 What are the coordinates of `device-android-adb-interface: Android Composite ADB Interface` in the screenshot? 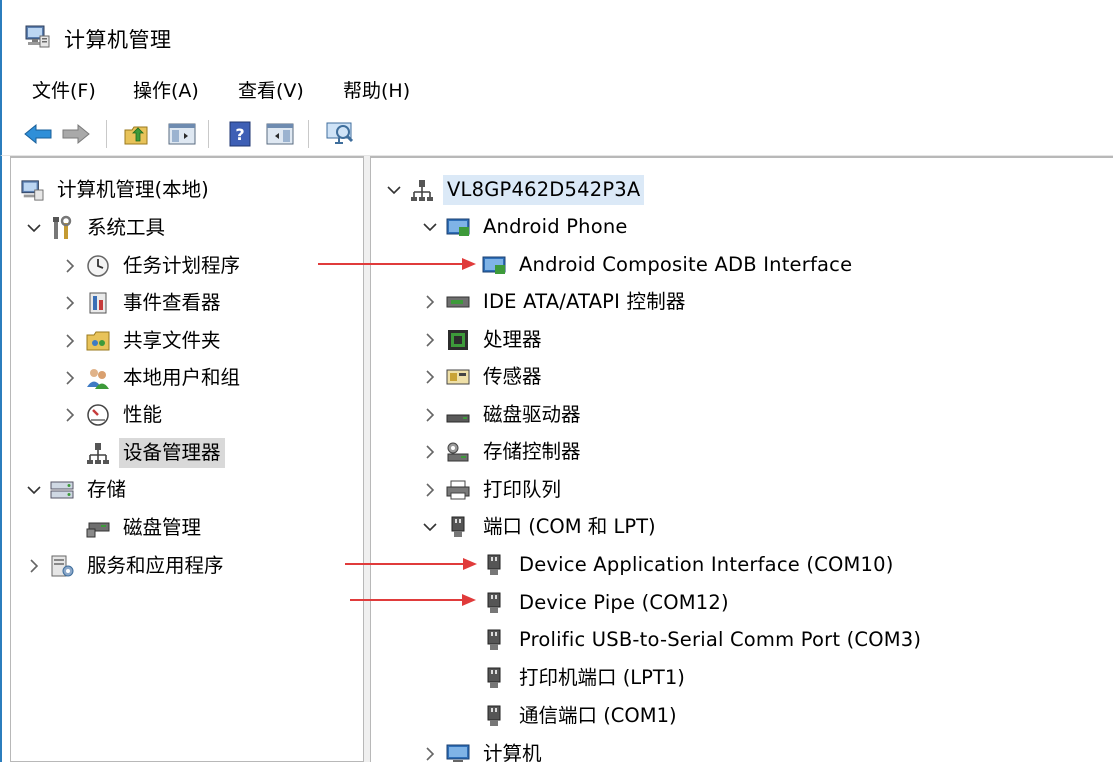 It's located at (656, 265).